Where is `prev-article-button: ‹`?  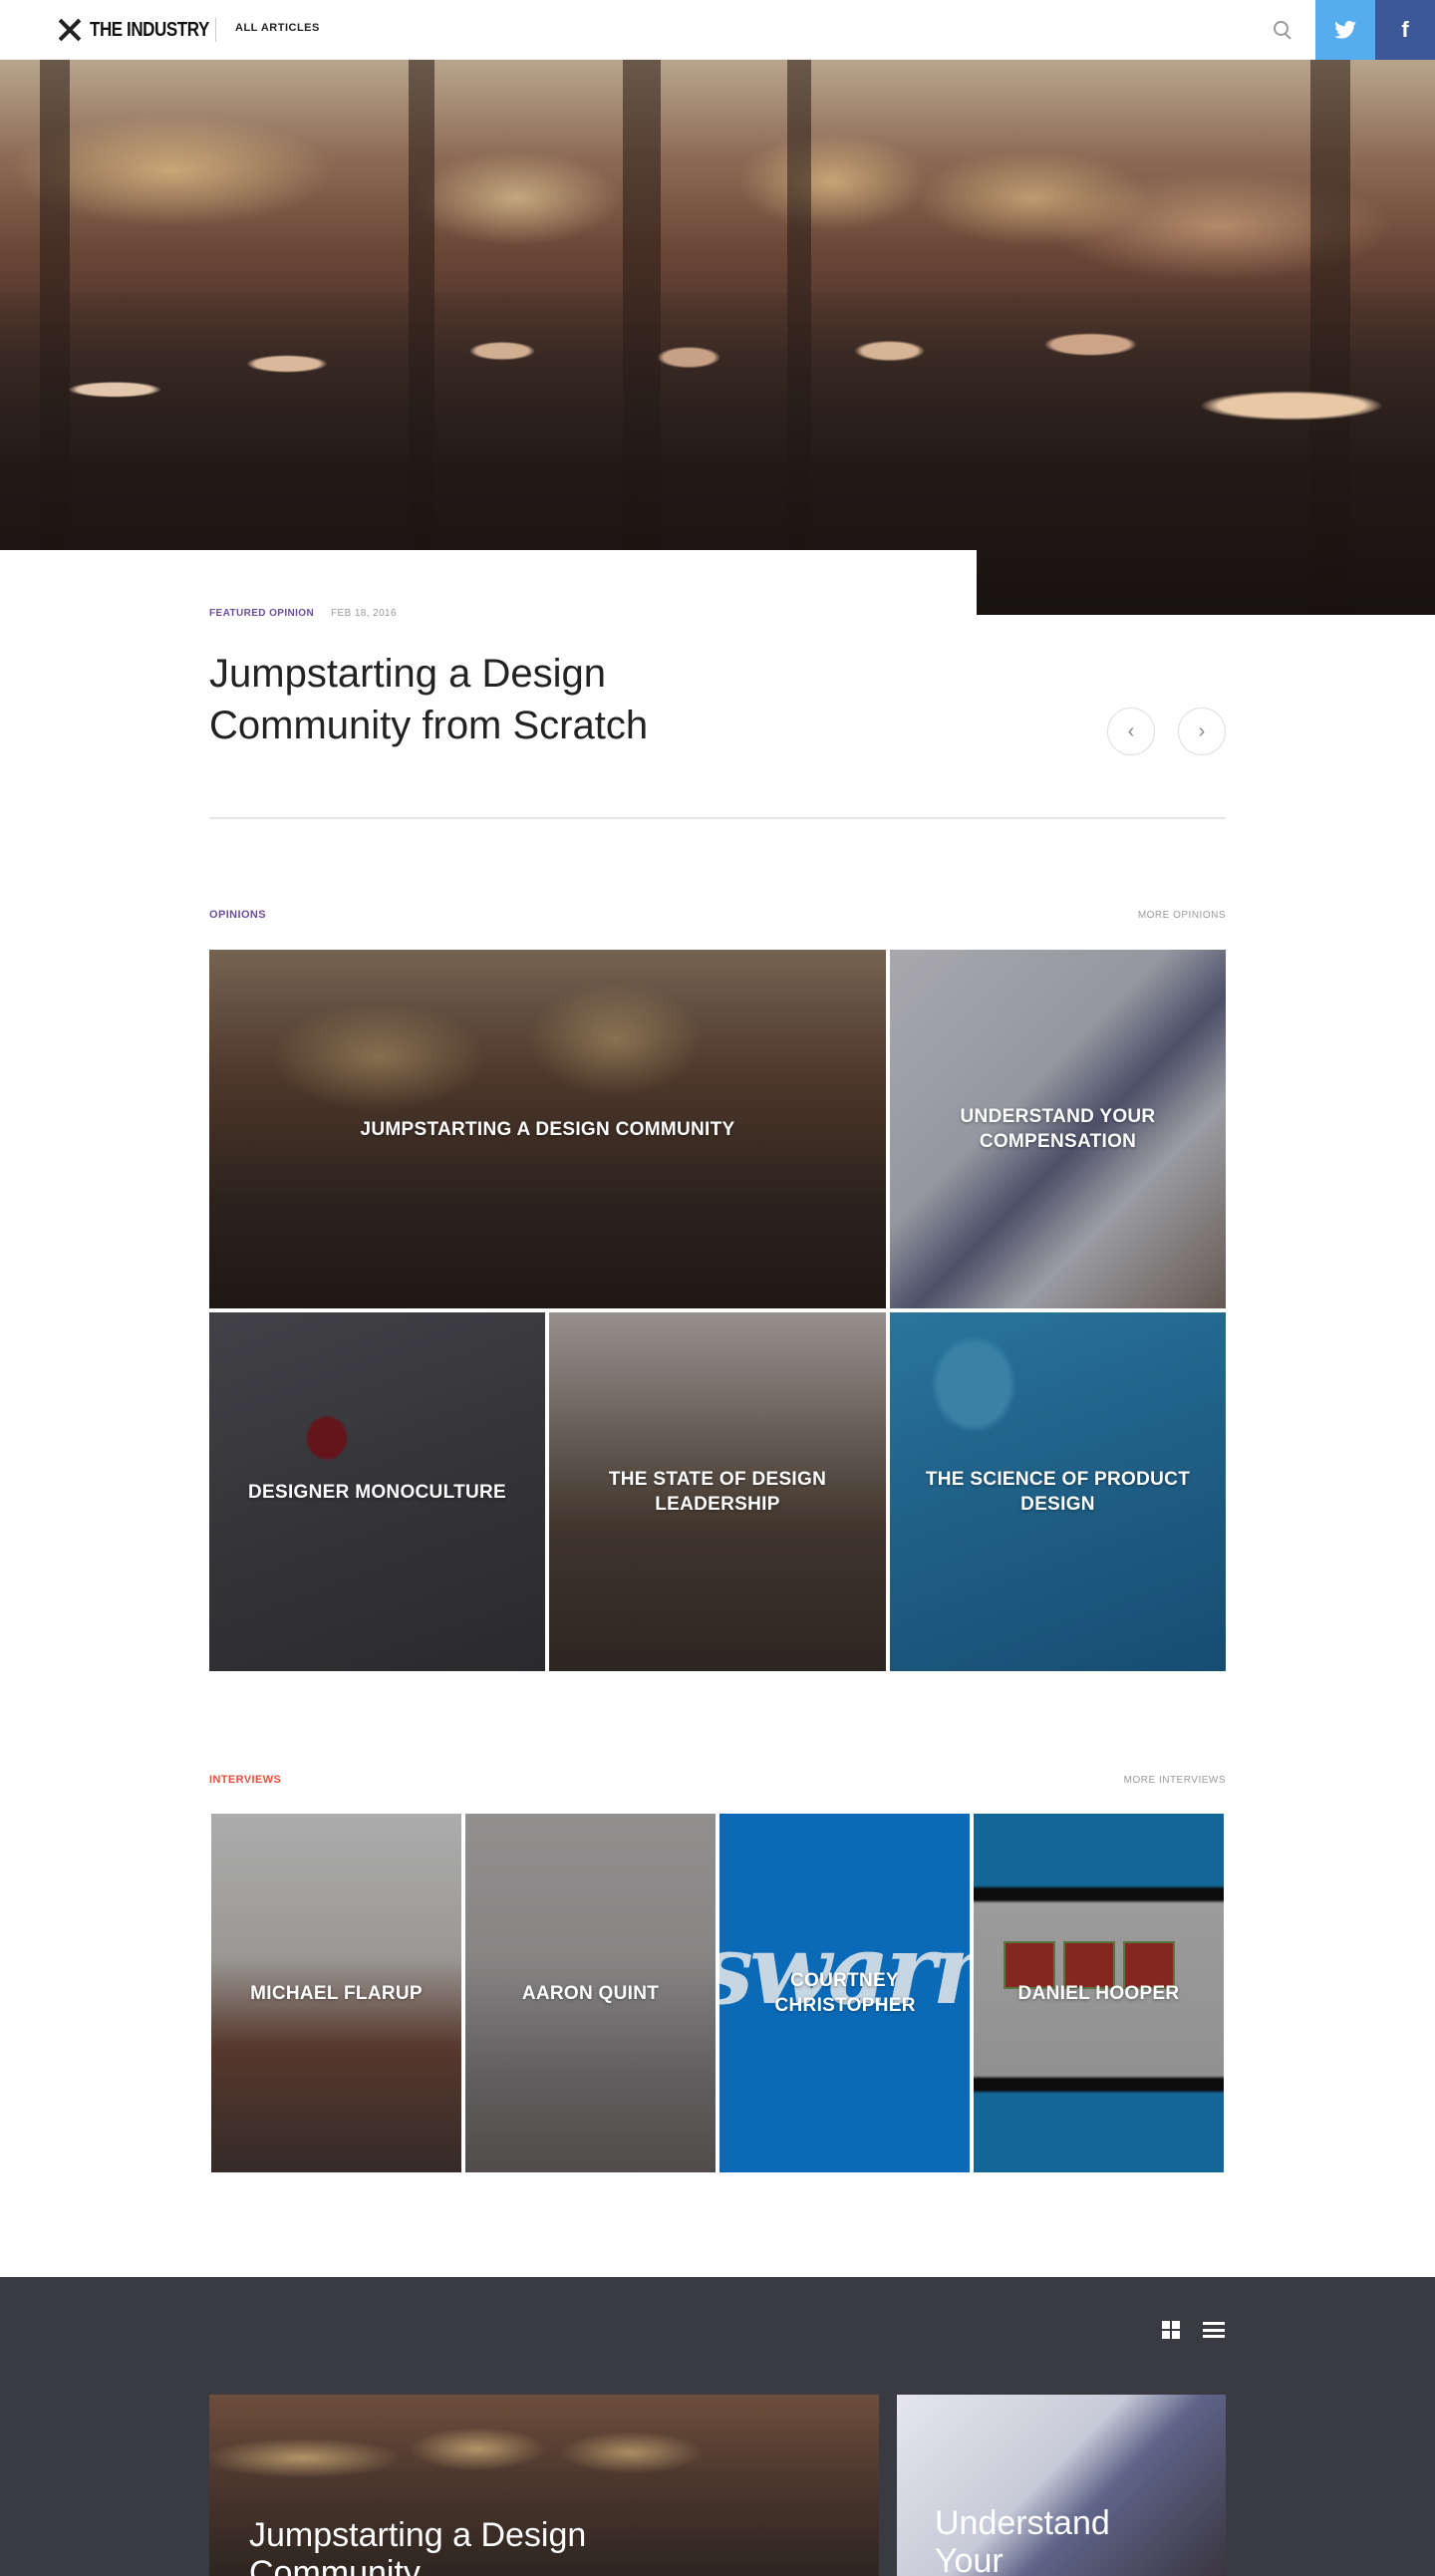
prev-article-button: ‹ is located at coordinates (1131, 731).